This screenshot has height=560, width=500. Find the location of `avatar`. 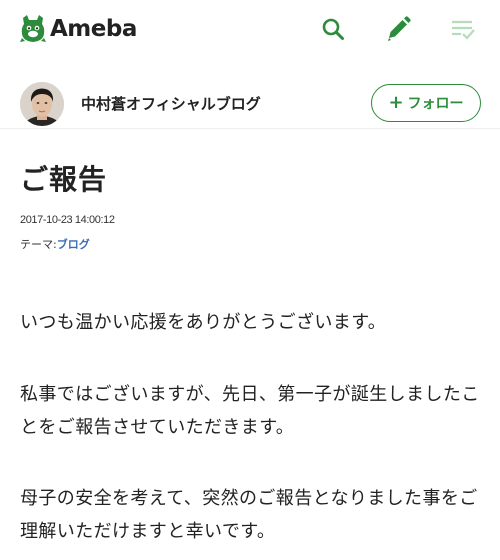

avatar is located at coordinates (42, 104).